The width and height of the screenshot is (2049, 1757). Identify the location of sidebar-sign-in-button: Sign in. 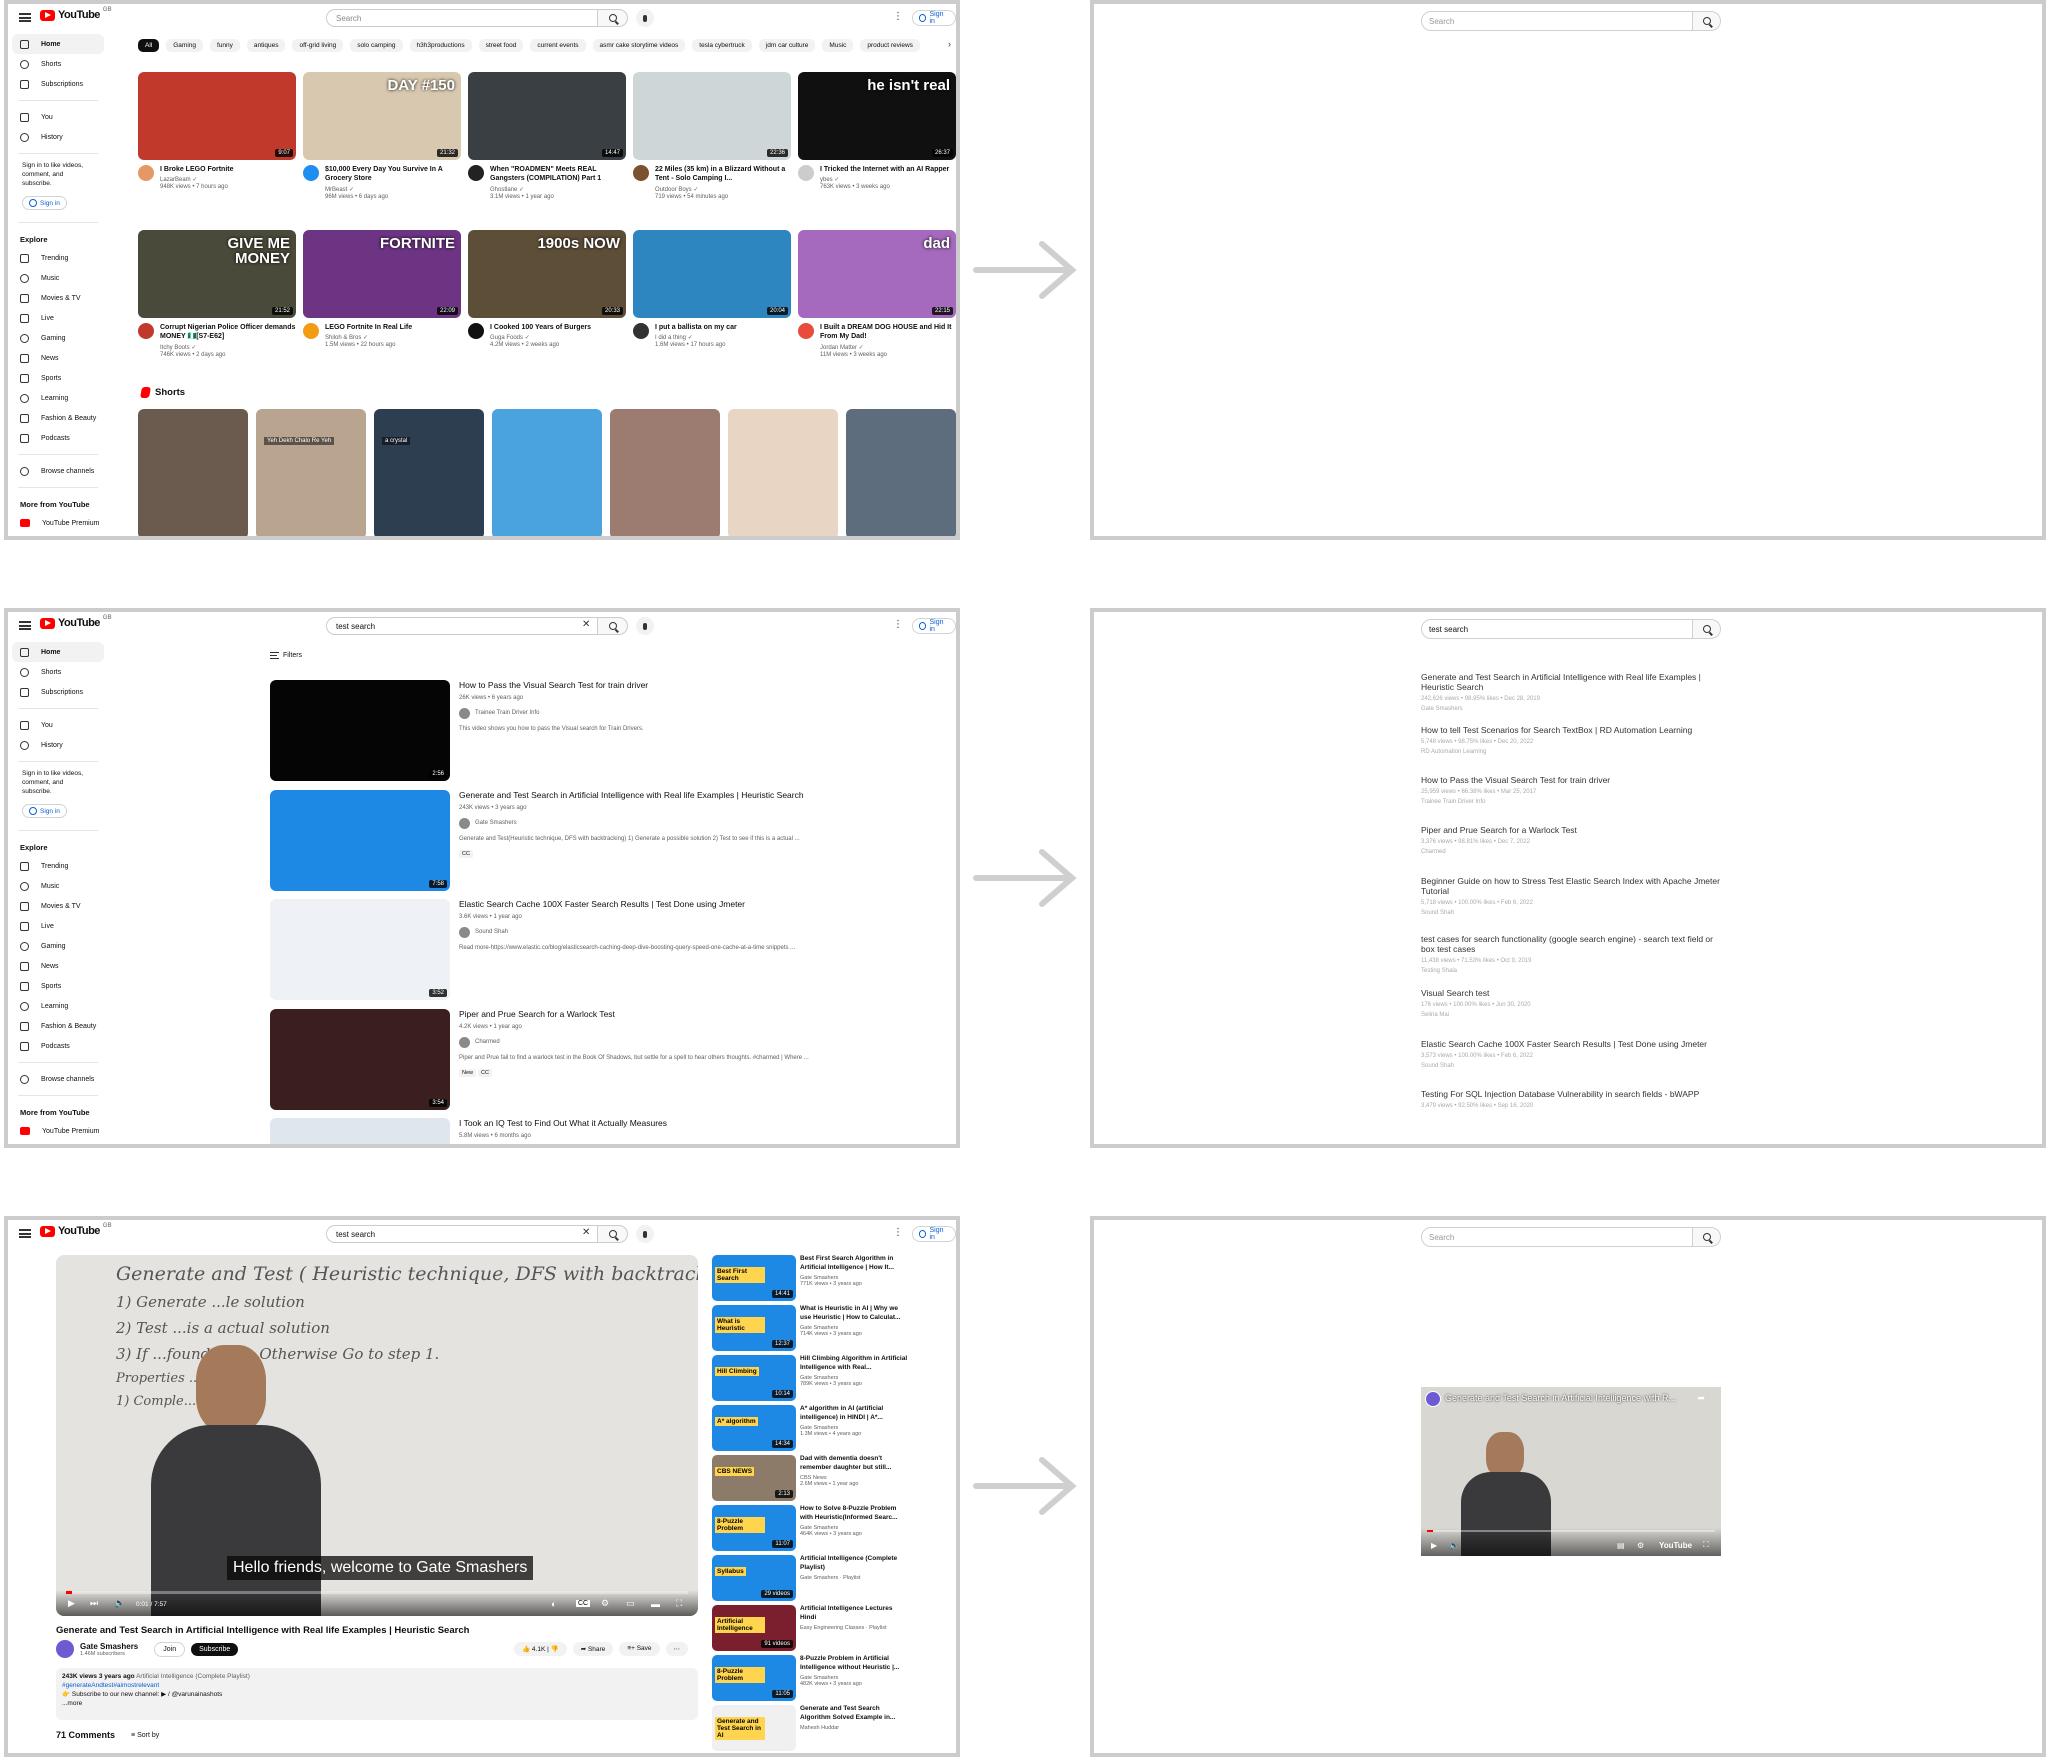
(44, 203).